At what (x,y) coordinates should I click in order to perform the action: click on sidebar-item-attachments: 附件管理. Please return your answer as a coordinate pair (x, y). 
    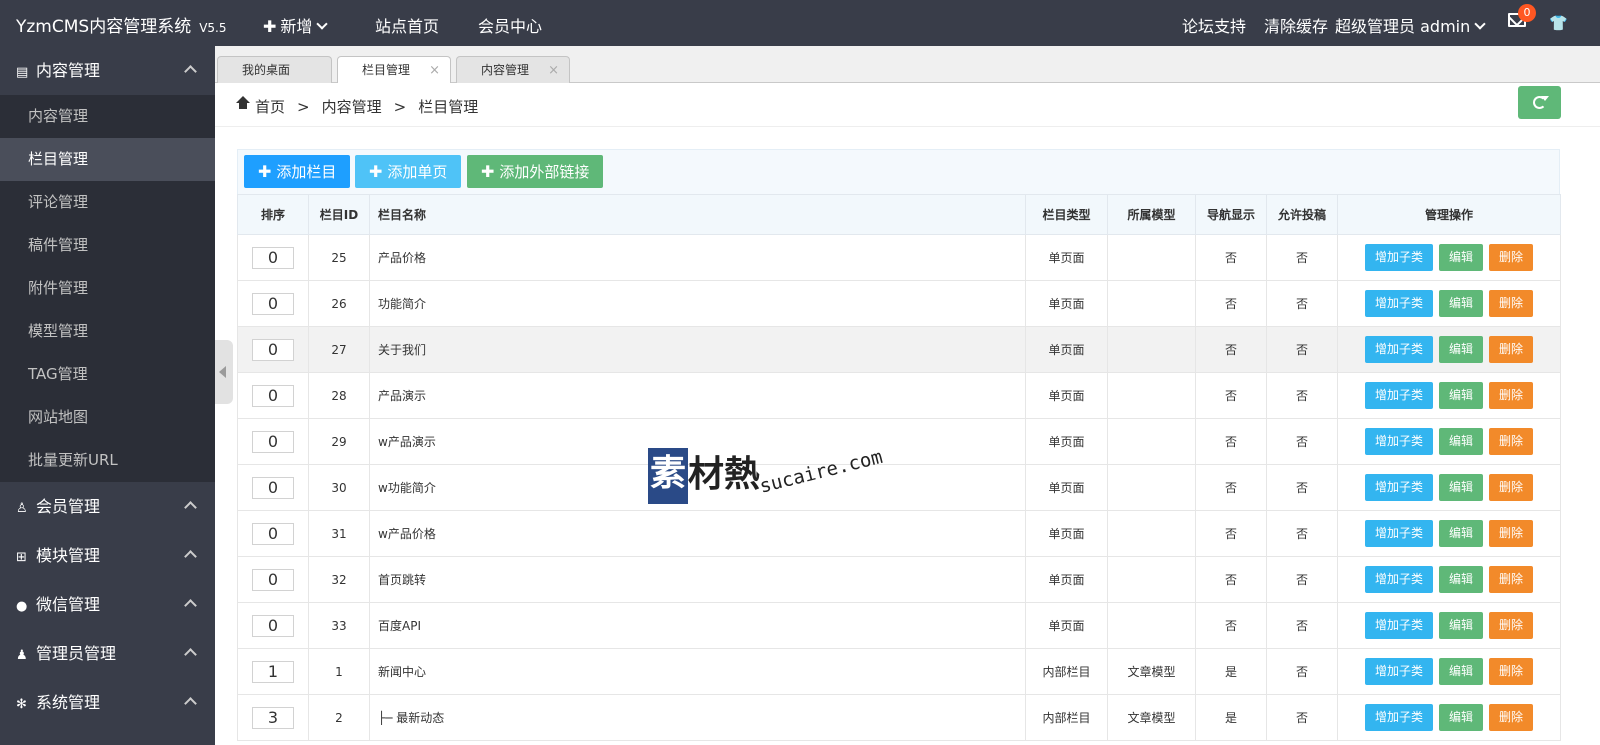
    Looking at the image, I should click on (107, 288).